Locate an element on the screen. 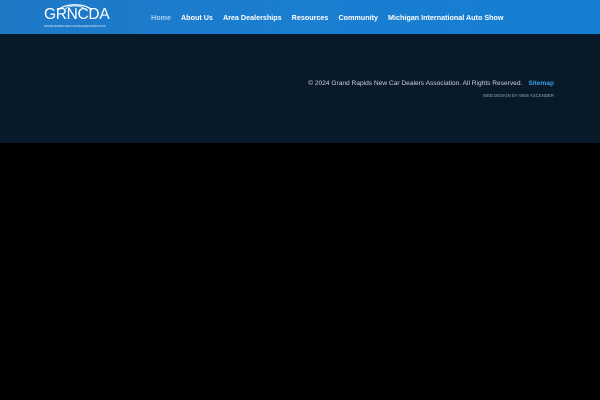 This screenshot has width=600, height=400. nav-item-community: Community is located at coordinates (358, 17).